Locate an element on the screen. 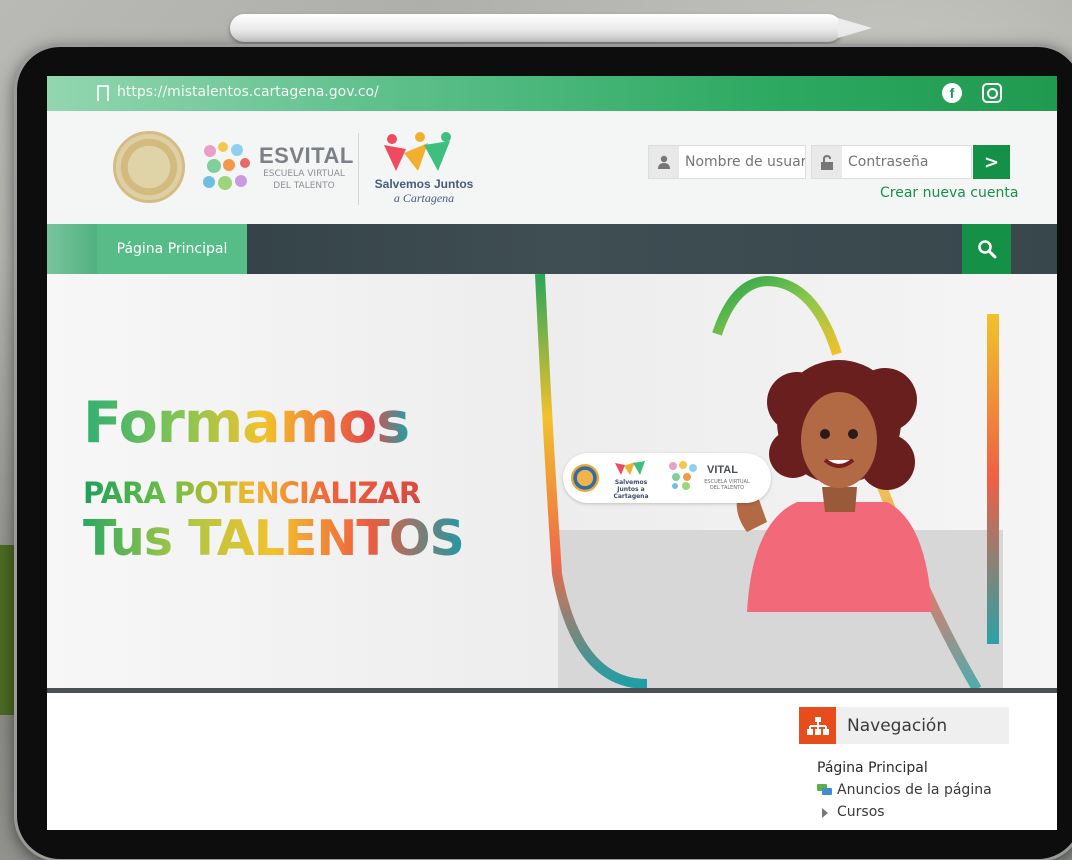 The width and height of the screenshot is (1072, 860). salvemos-line-2: a Cartagena is located at coordinates (424, 198).